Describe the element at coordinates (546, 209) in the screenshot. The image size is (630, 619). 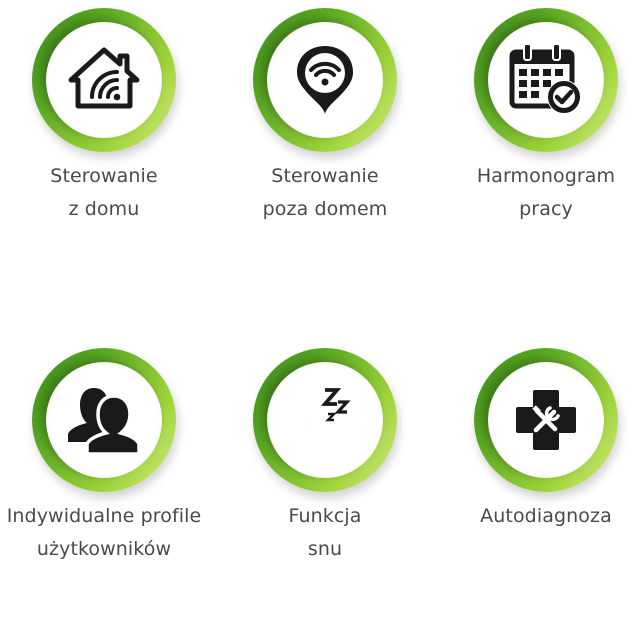
I see `feature-label-line2: pracy` at that location.